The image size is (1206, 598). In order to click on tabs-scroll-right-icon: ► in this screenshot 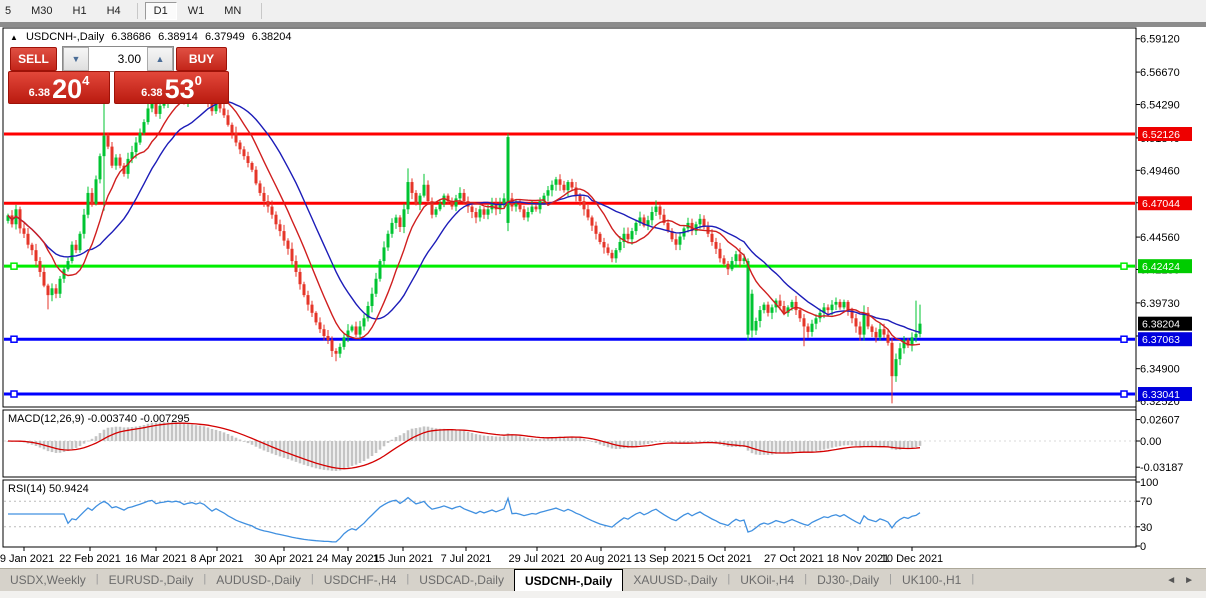, I will do `click(1189, 580)`.